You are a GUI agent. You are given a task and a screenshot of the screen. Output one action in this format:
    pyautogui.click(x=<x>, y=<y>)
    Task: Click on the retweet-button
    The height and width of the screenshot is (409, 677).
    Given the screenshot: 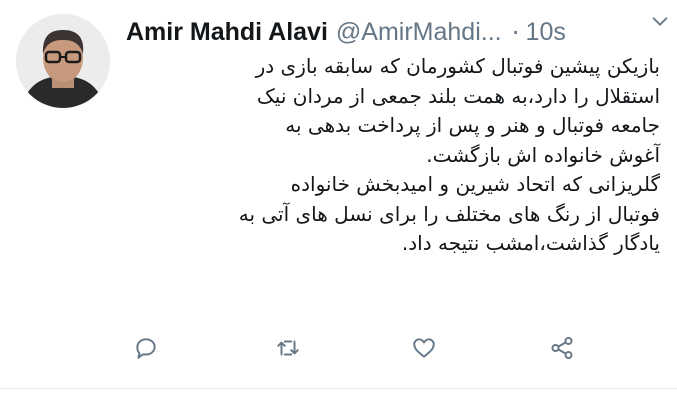 What is the action you would take?
    pyautogui.click(x=288, y=348)
    